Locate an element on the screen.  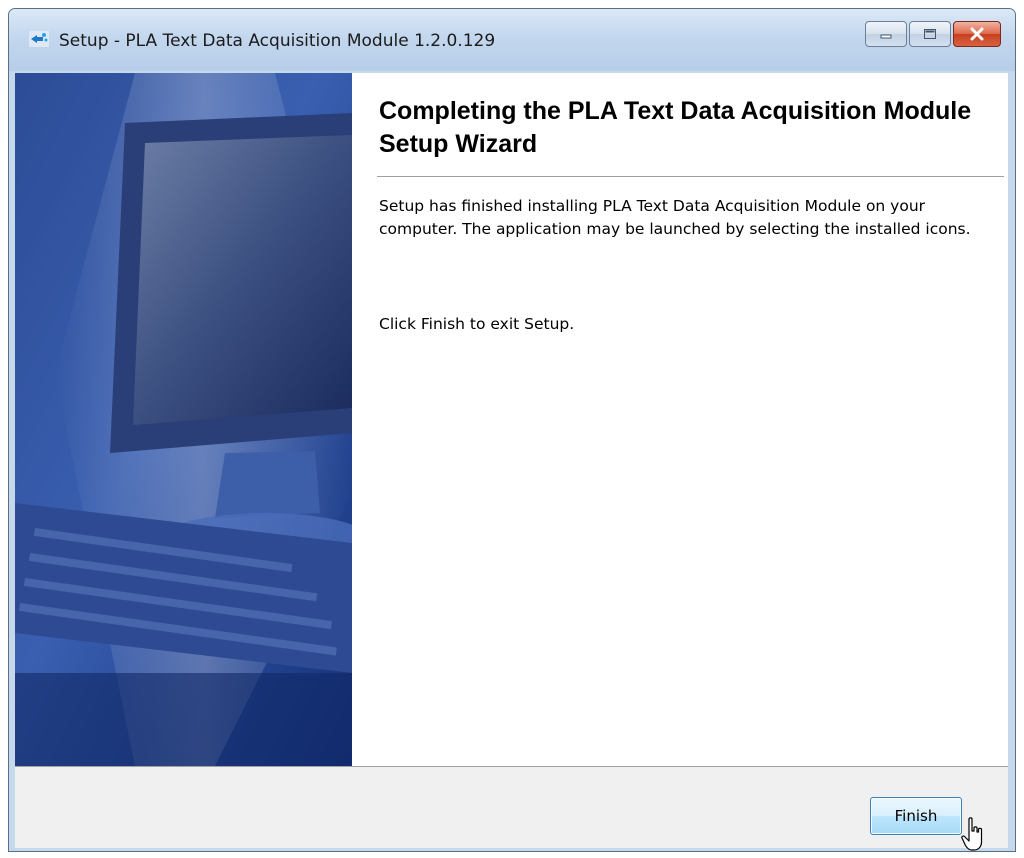
minimize-button is located at coordinates (886, 34).